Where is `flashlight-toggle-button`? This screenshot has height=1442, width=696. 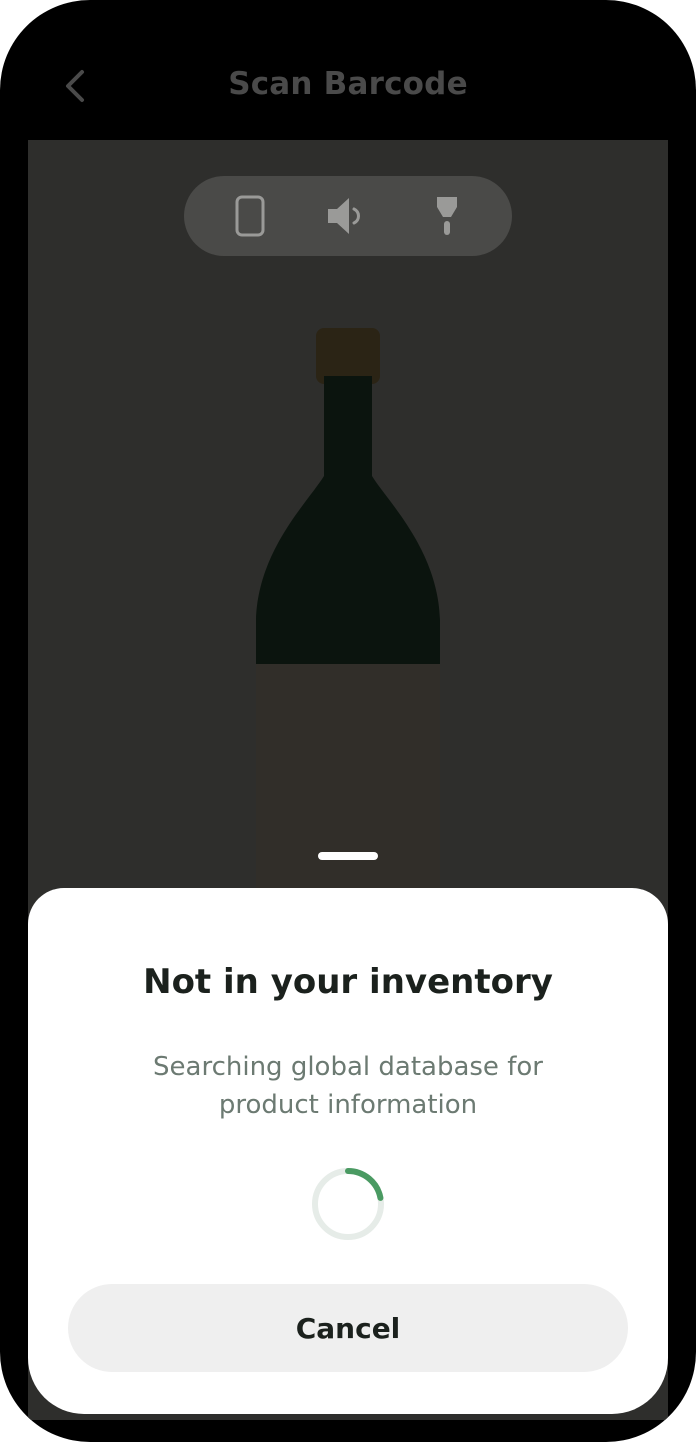 flashlight-toggle-button is located at coordinates (447, 216).